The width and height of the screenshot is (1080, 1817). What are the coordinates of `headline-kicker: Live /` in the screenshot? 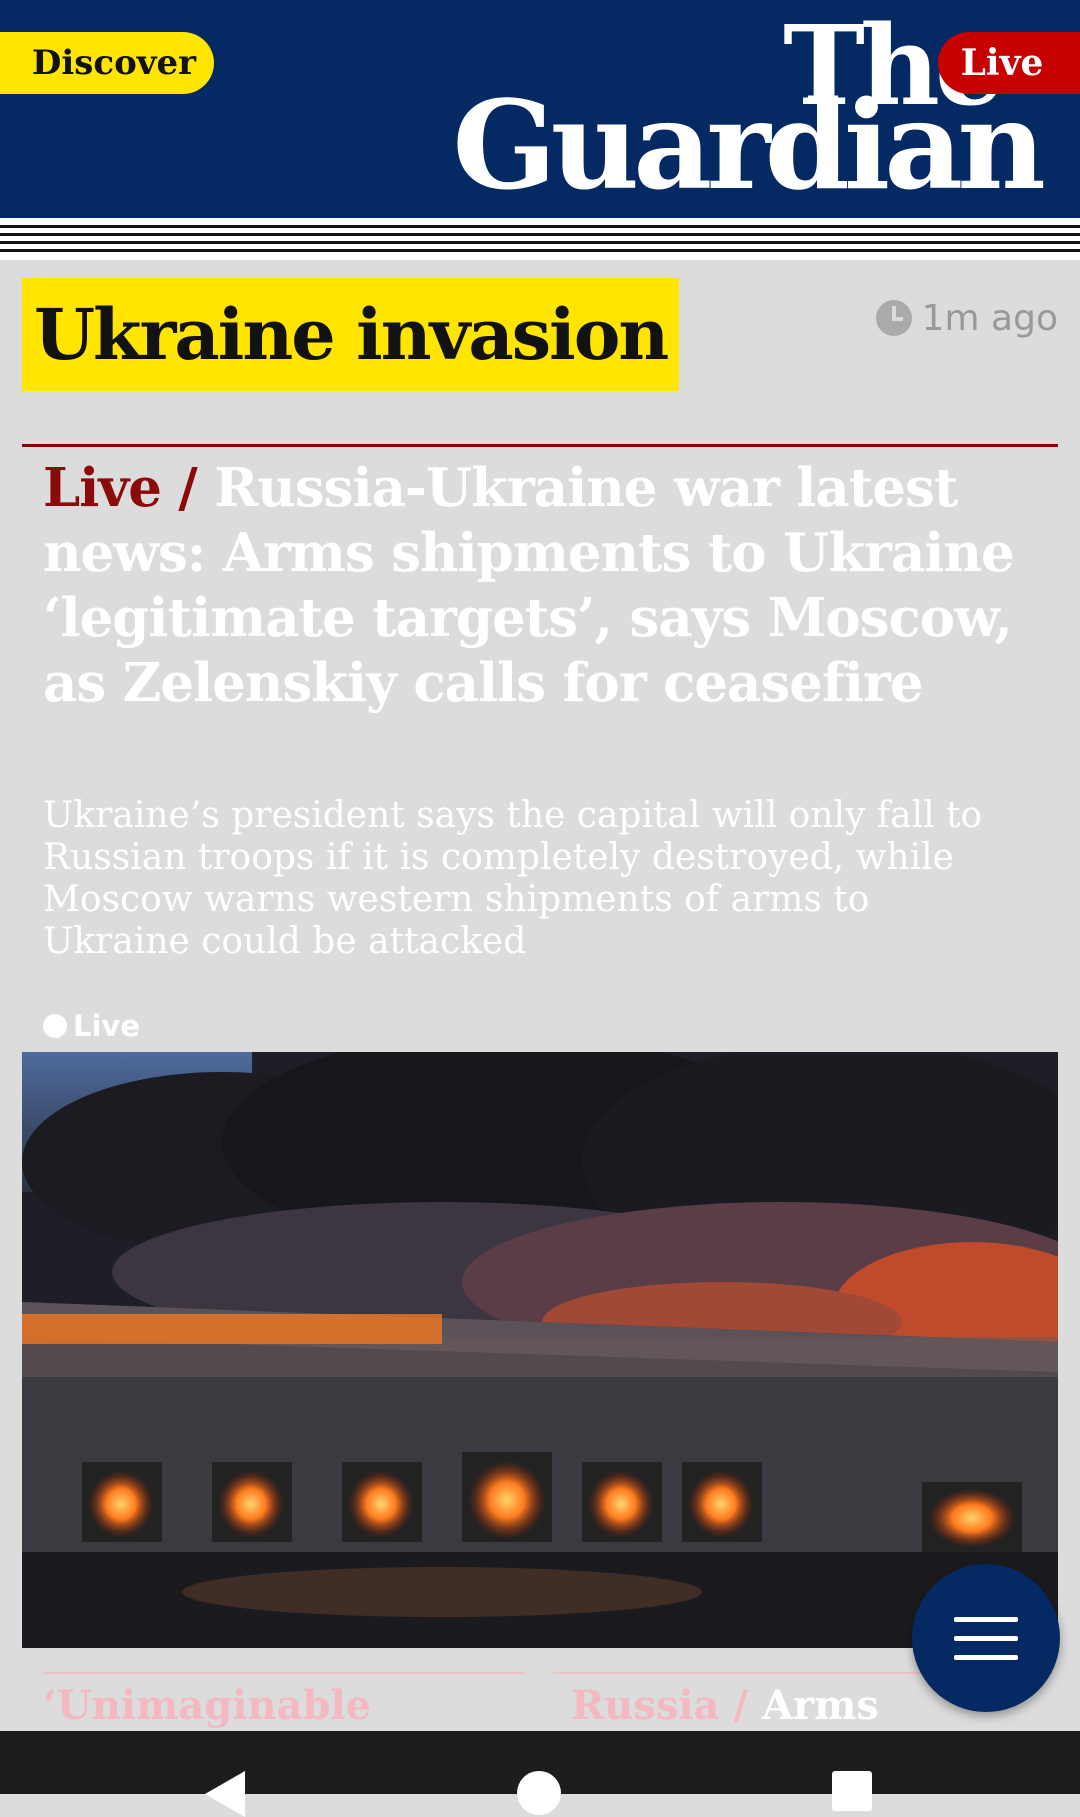 It's located at (120, 488).